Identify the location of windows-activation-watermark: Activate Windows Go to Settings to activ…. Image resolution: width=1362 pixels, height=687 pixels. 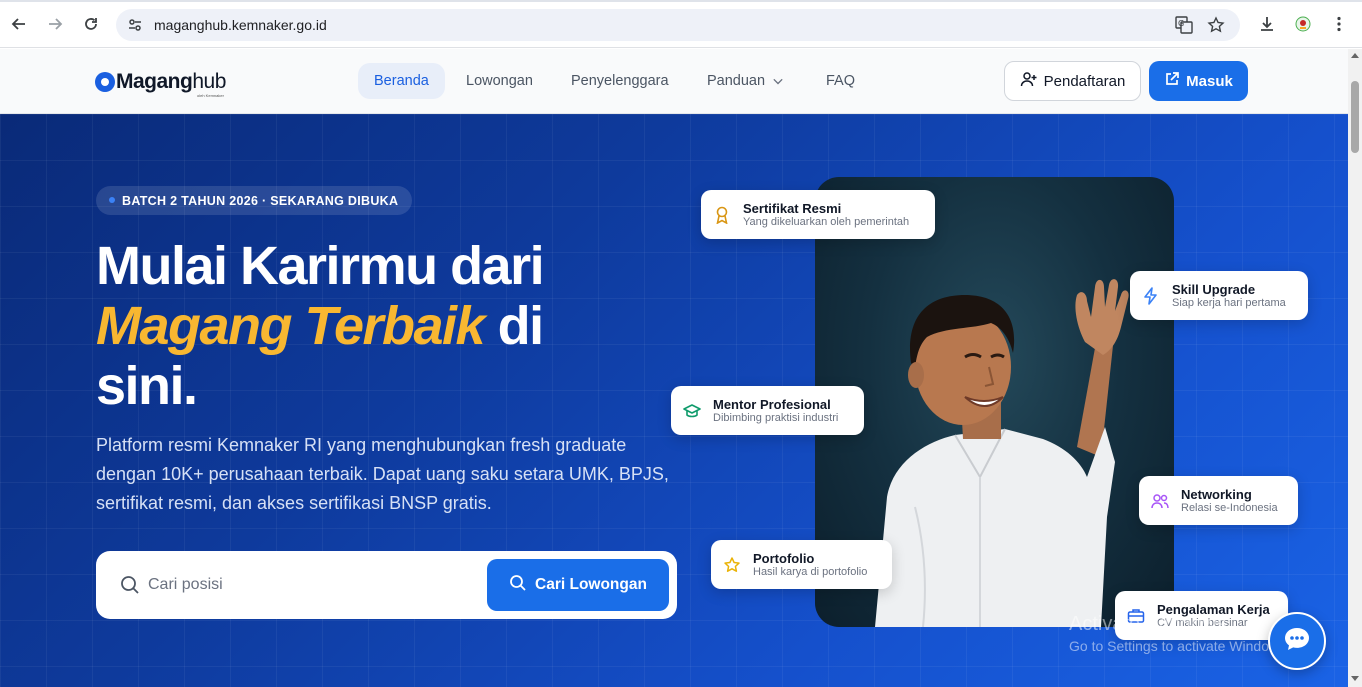
(1179, 634).